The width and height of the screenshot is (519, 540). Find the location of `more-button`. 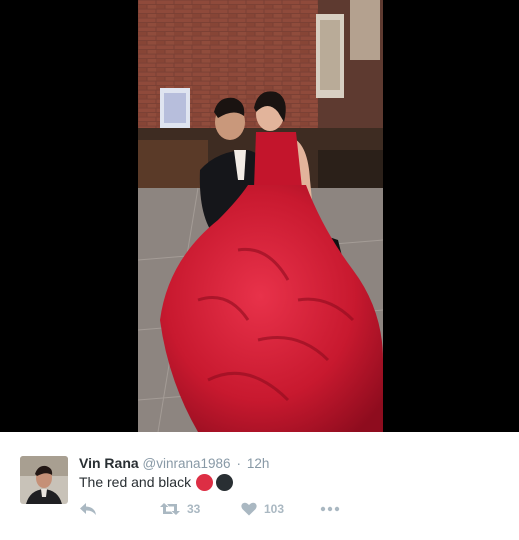

more-button is located at coordinates (330, 509).